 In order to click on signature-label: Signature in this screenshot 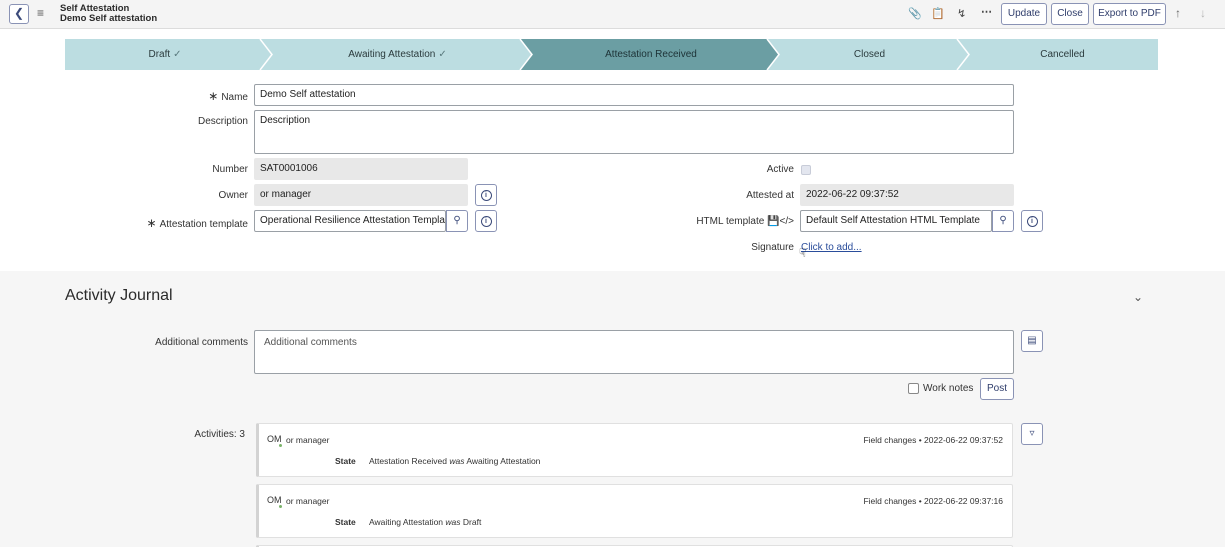, I will do `click(772, 247)`.